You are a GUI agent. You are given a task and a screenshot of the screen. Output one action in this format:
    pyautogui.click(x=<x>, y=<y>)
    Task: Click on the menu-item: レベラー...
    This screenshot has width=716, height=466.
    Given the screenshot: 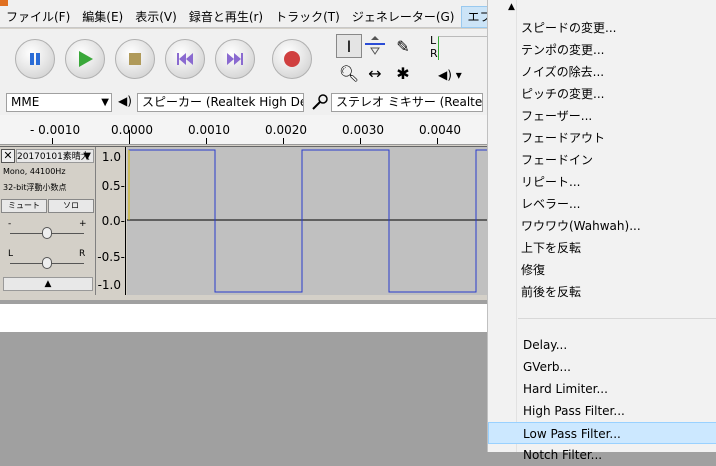 What is the action you would take?
    pyautogui.click(x=602, y=204)
    